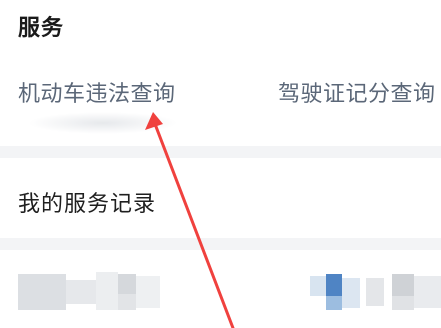 This screenshot has height=328, width=441. Describe the element at coordinates (220, 96) in the screenshot. I see `services-row: 机动车违法查询 驾驶证记分查询` at that location.